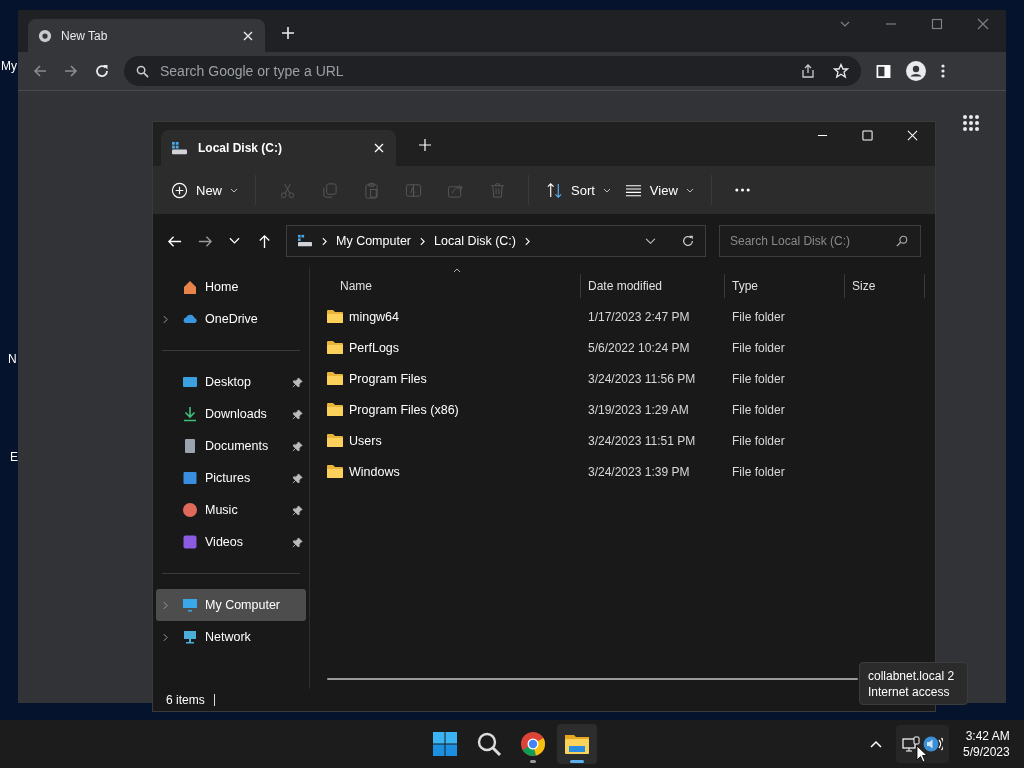 This screenshot has height=768, width=1024. I want to click on sidebar-item: Network, so click(231, 637).